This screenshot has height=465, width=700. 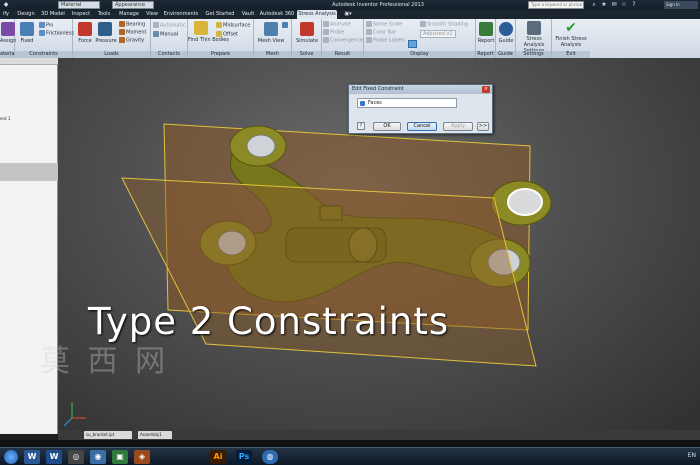 I want to click on fixed-button: Fixed, so click(x=27, y=41).